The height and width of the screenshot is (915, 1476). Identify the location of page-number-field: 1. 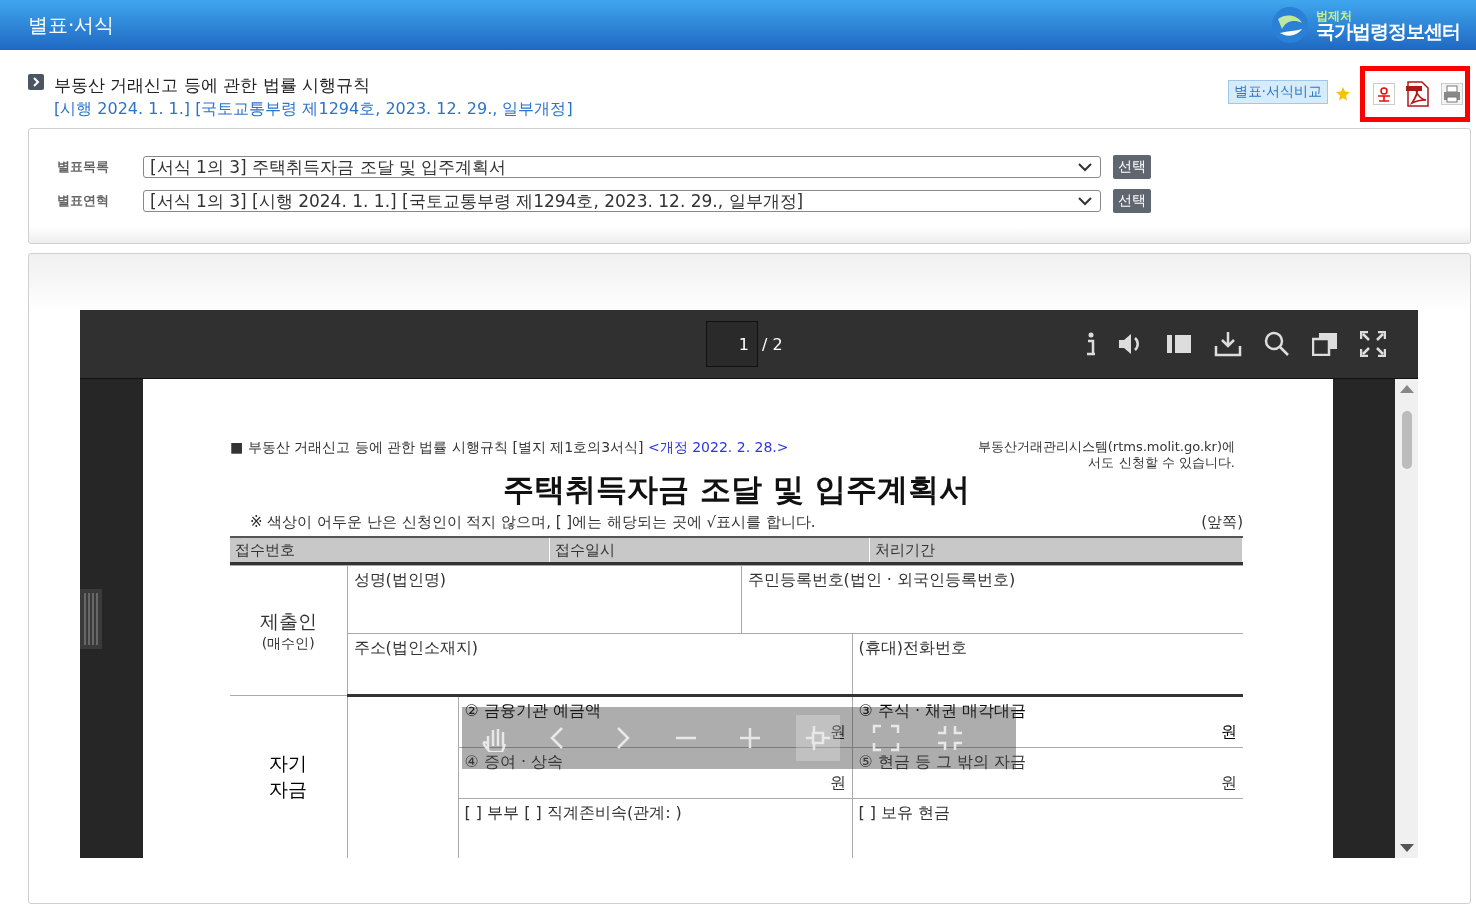
(732, 344).